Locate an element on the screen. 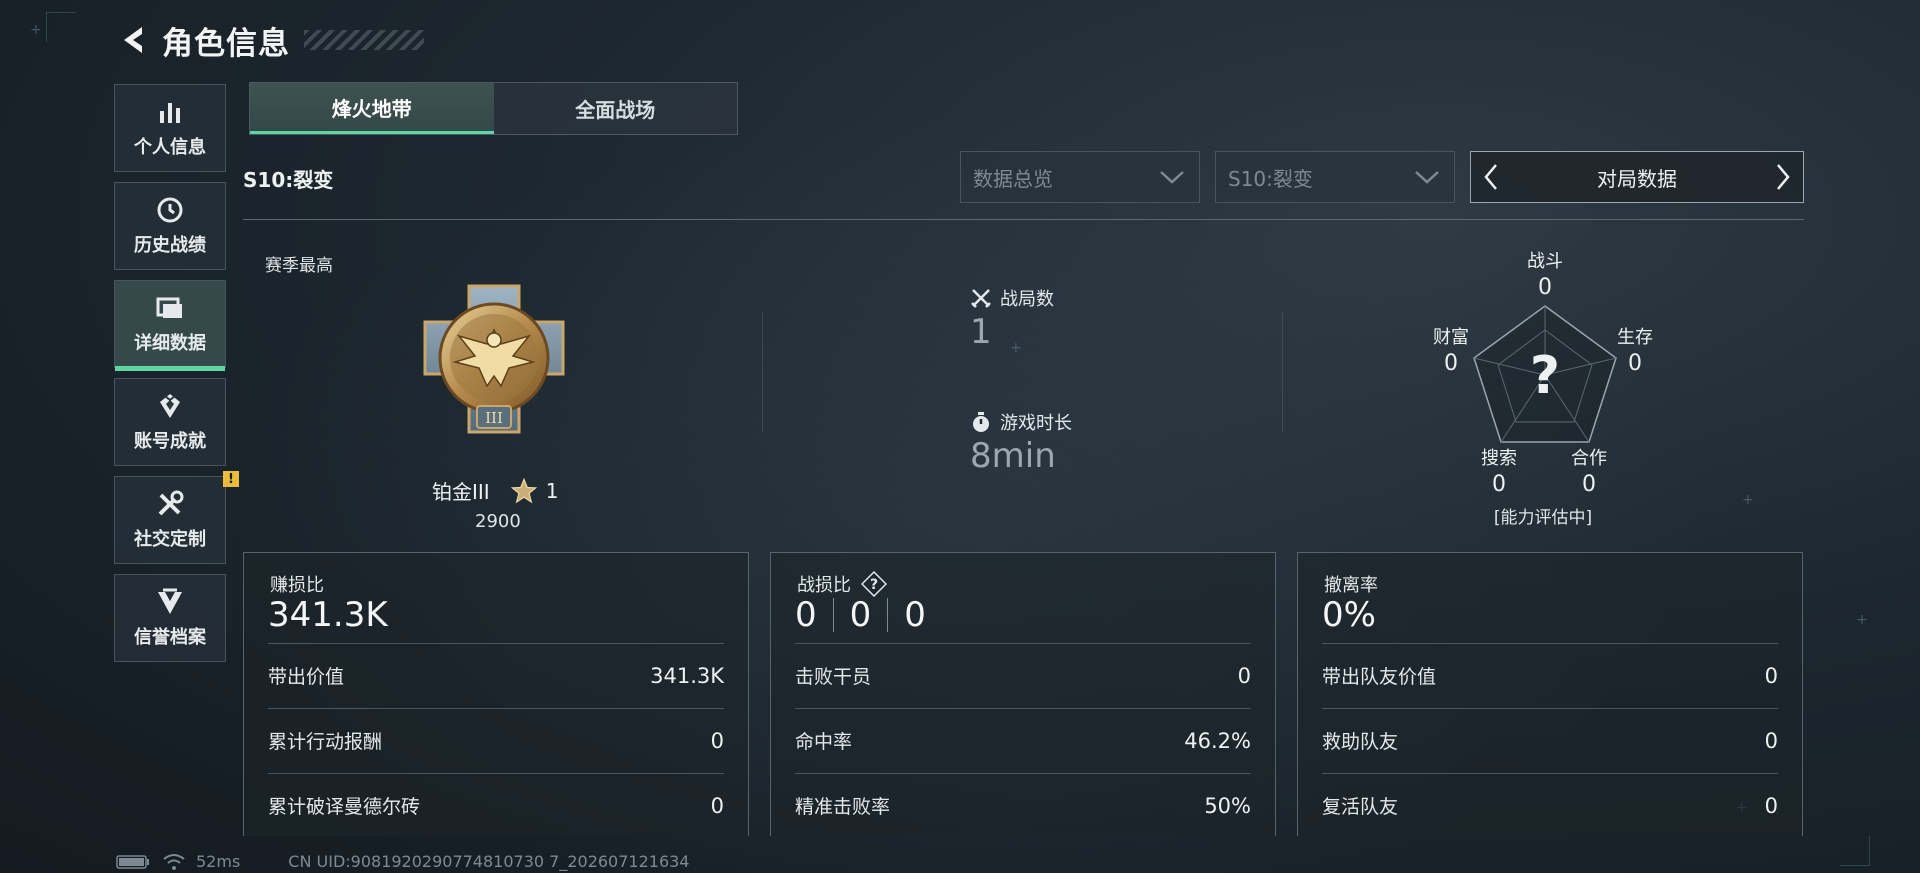 Image resolution: width=1920 pixels, height=873 pixels. star-icon is located at coordinates (523, 490).